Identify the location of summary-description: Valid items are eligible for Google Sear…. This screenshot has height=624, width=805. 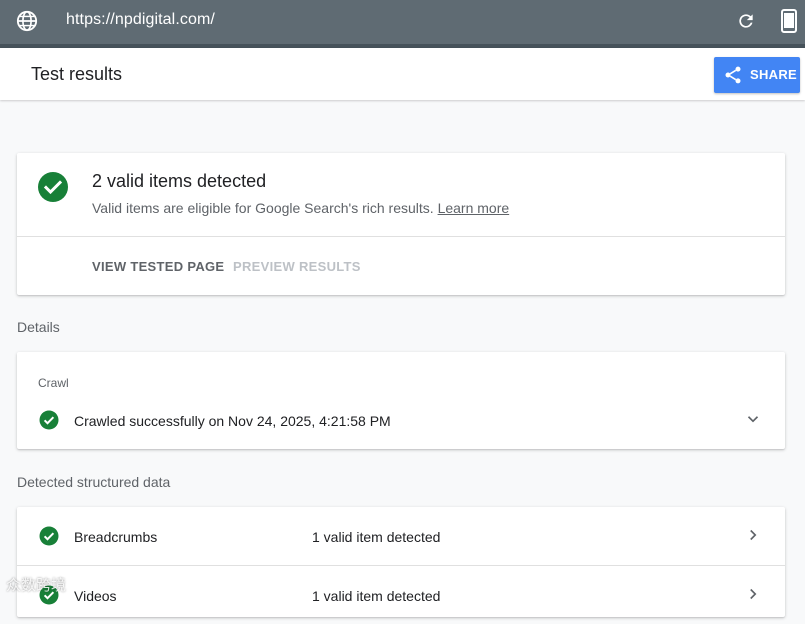
(301, 208).